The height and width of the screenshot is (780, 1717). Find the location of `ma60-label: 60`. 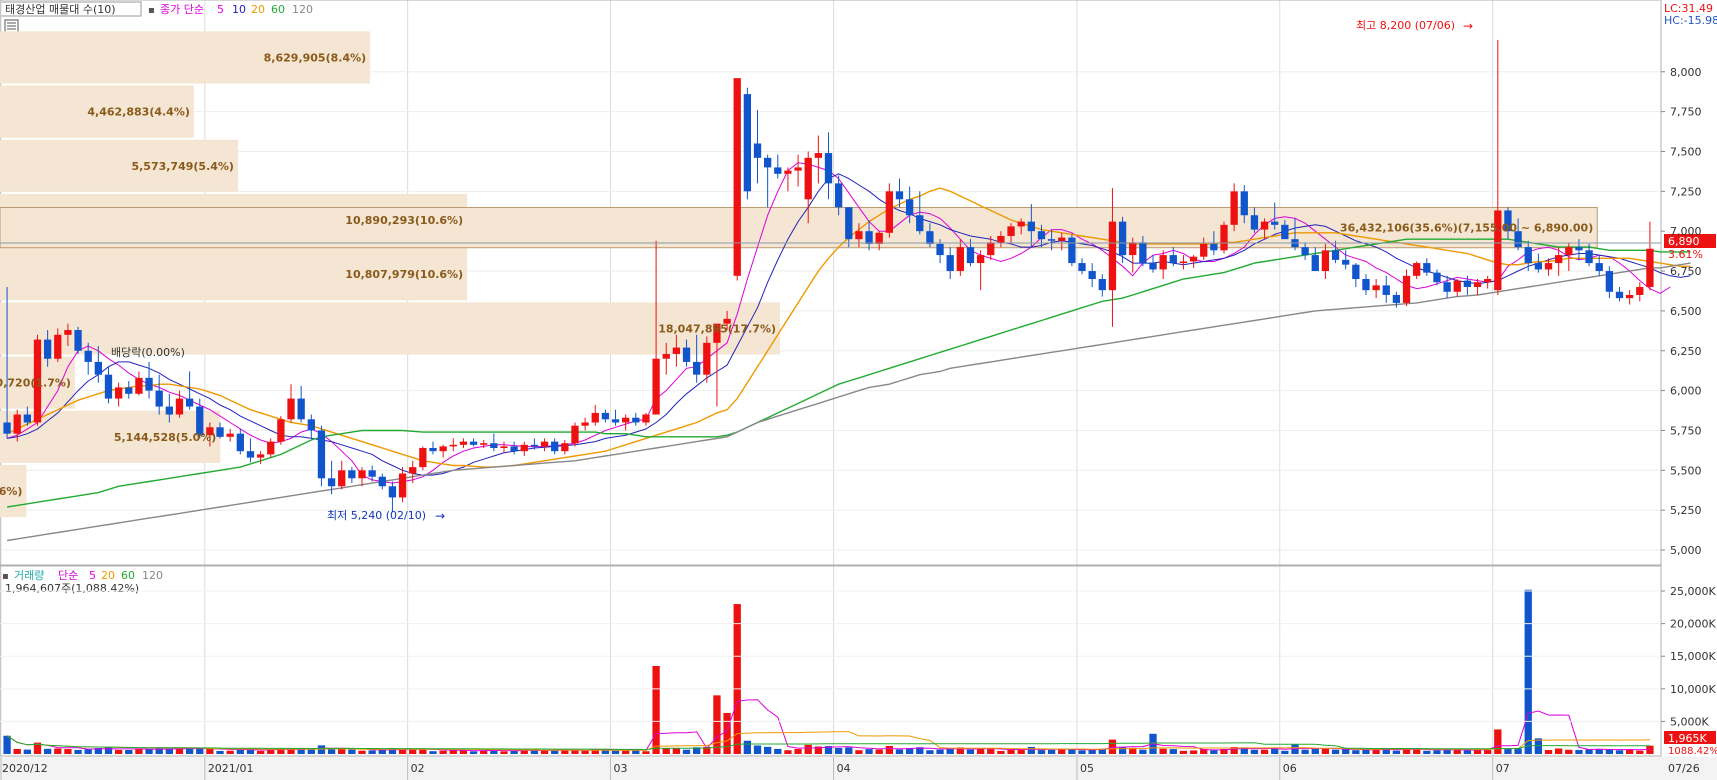

ma60-label: 60 is located at coordinates (278, 9).